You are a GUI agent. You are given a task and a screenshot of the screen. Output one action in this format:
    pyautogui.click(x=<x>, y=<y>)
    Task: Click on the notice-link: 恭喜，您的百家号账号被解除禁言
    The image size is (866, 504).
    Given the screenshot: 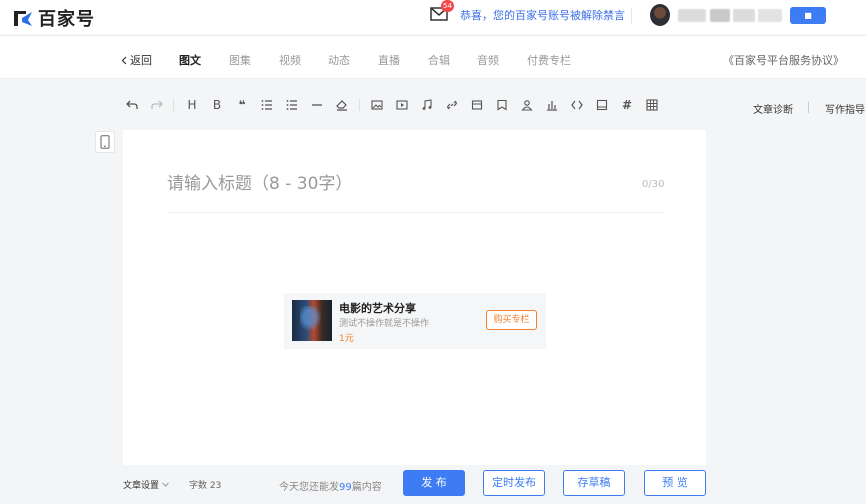 What is the action you would take?
    pyautogui.click(x=542, y=15)
    